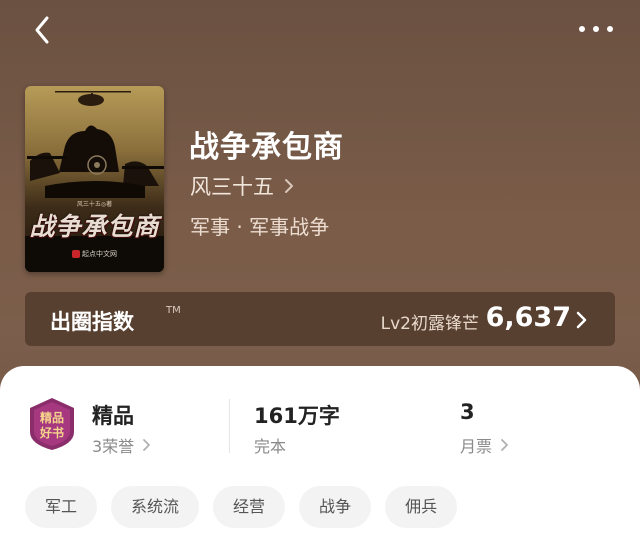 The image size is (640, 552). Describe the element at coordinates (429, 324) in the screenshot. I see `index-level: Lv2初露锋芒` at that location.